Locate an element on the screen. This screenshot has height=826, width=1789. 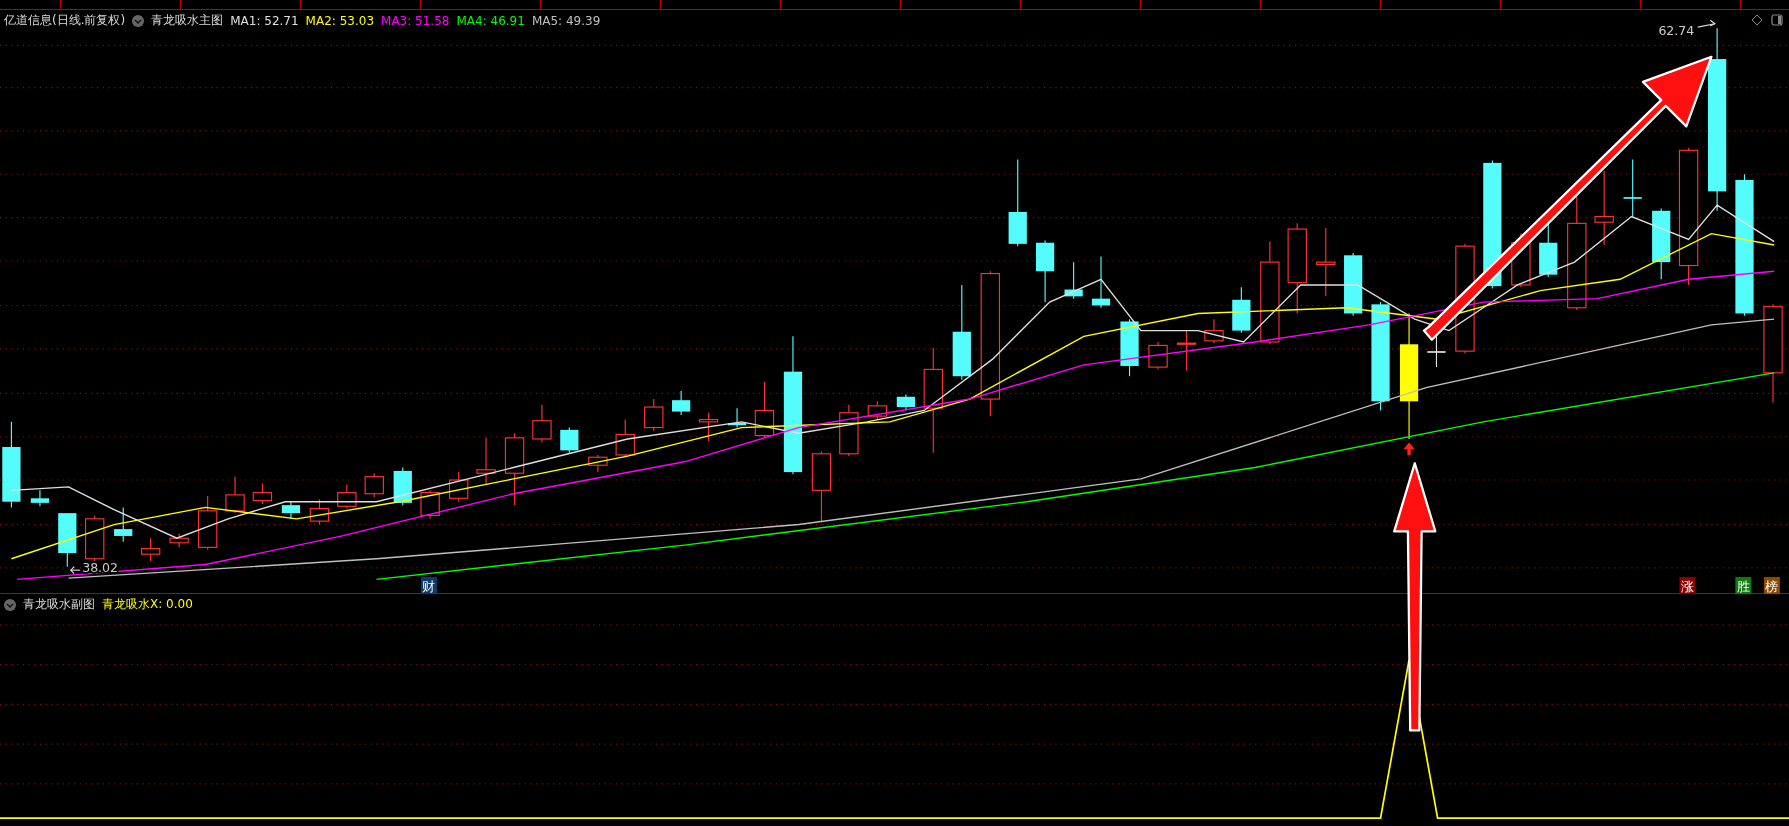
low-price-pointer-icon is located at coordinates (75, 570).